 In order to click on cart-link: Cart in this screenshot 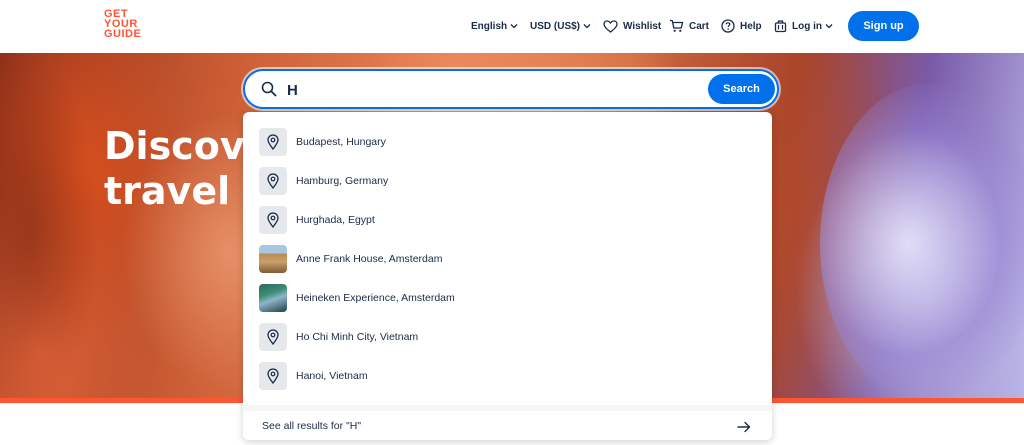, I will do `click(689, 26)`.